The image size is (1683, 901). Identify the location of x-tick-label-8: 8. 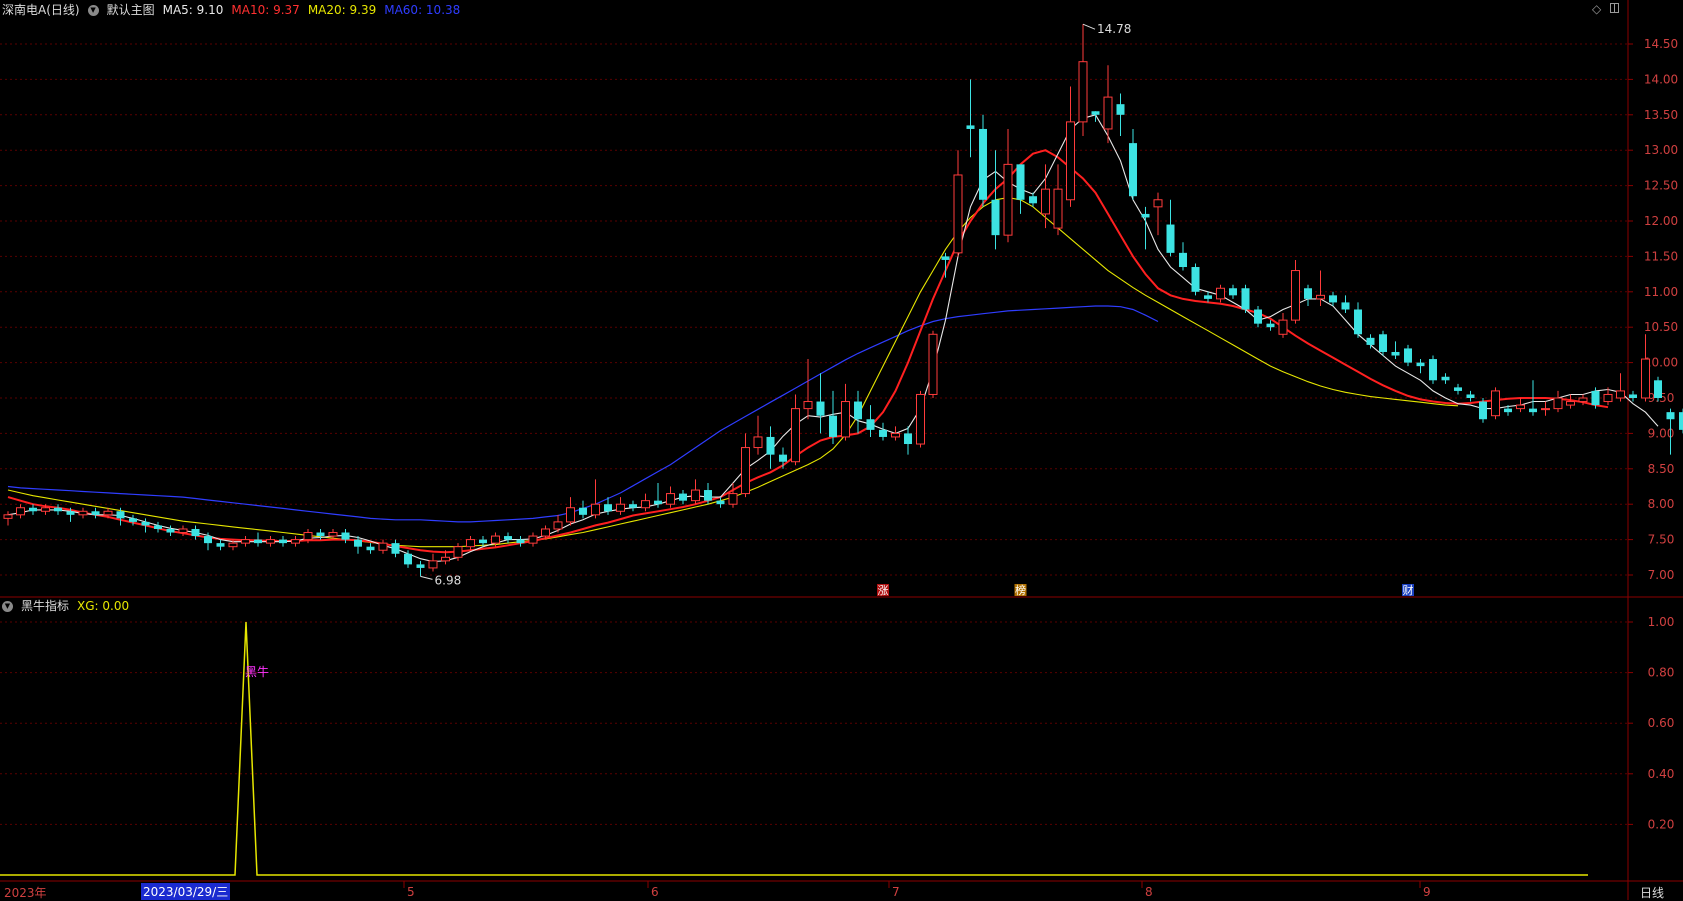
(1149, 892).